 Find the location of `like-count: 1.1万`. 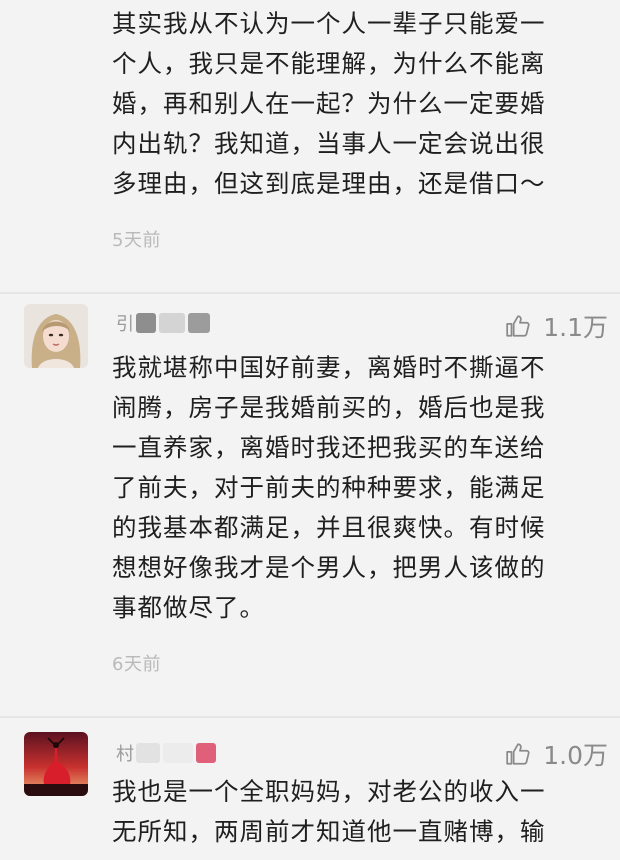

like-count: 1.1万 is located at coordinates (575, 327).